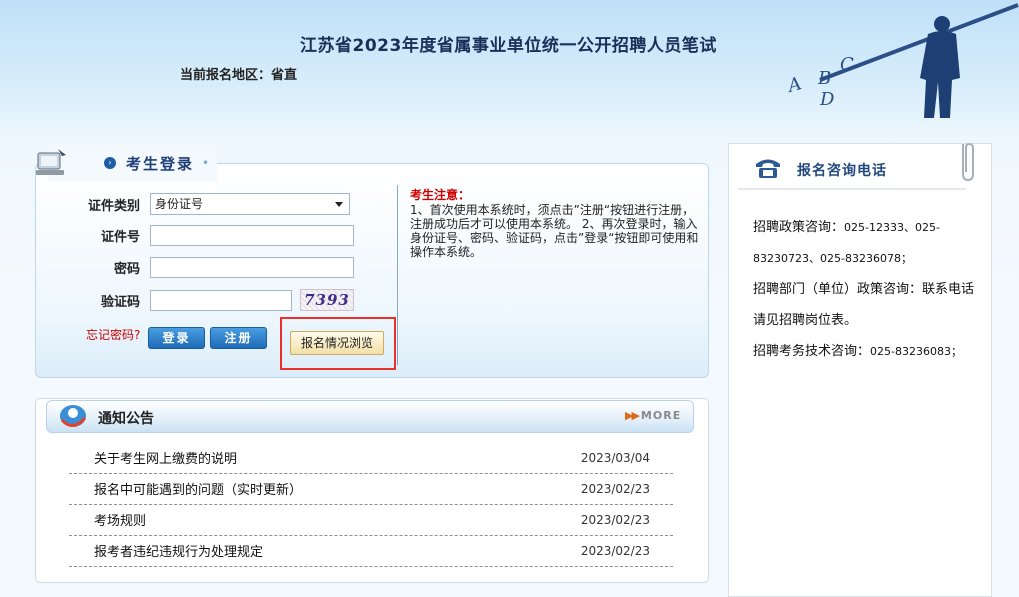 The image size is (1019, 597). I want to click on contact-heading: 报名咨询电话, so click(842, 171).